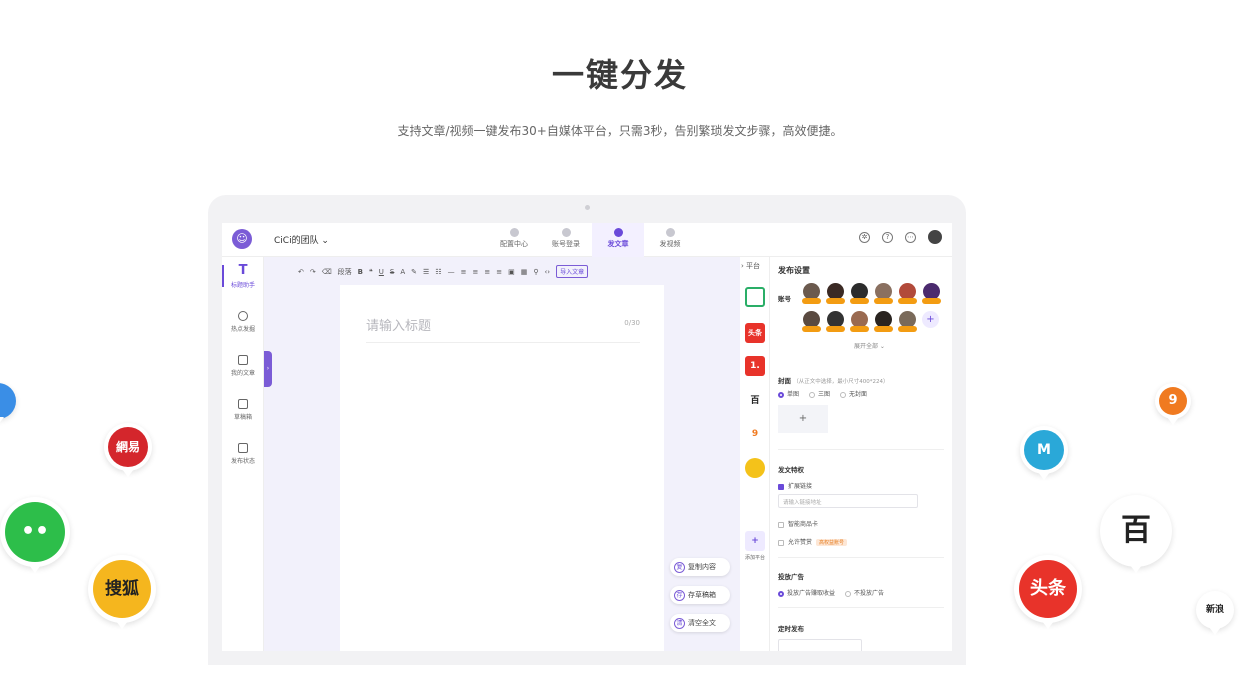 Image resolution: width=1240 pixels, height=698 pixels. I want to click on nav-hot-topics: 热点发掘, so click(243, 323).